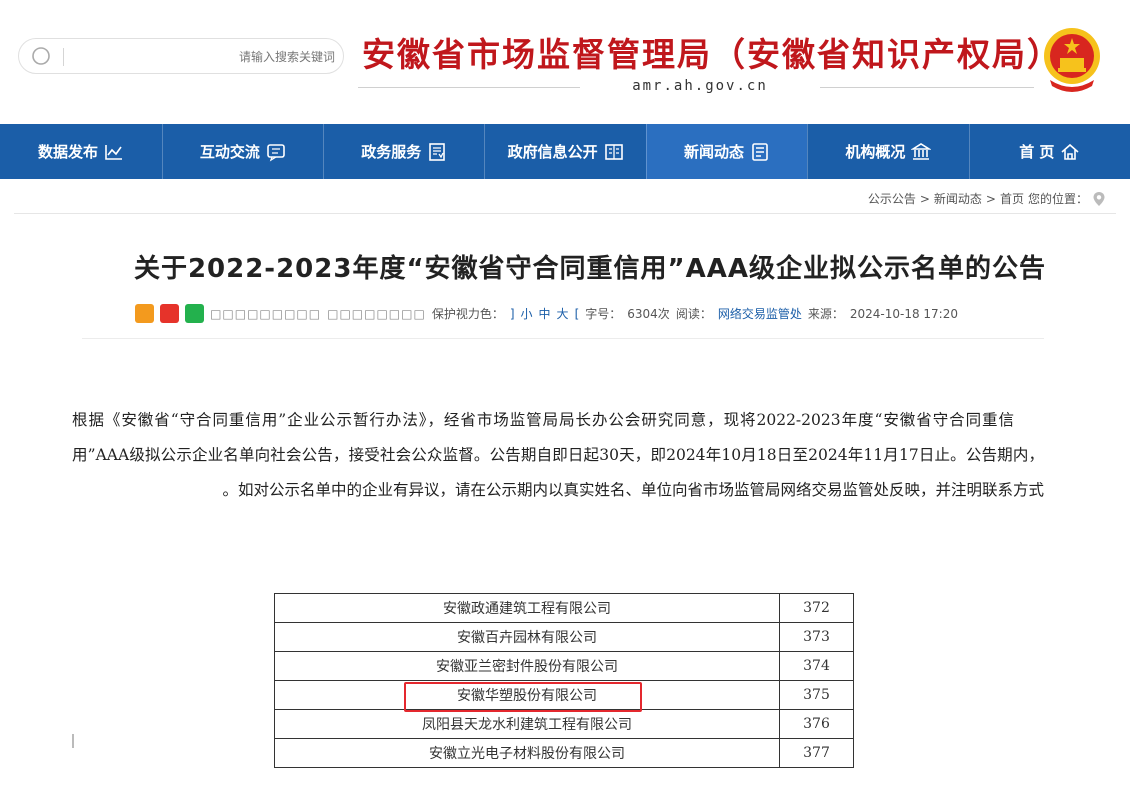 Image resolution: width=1130 pixels, height=796 pixels. I want to click on meta-divider, so click(563, 338).